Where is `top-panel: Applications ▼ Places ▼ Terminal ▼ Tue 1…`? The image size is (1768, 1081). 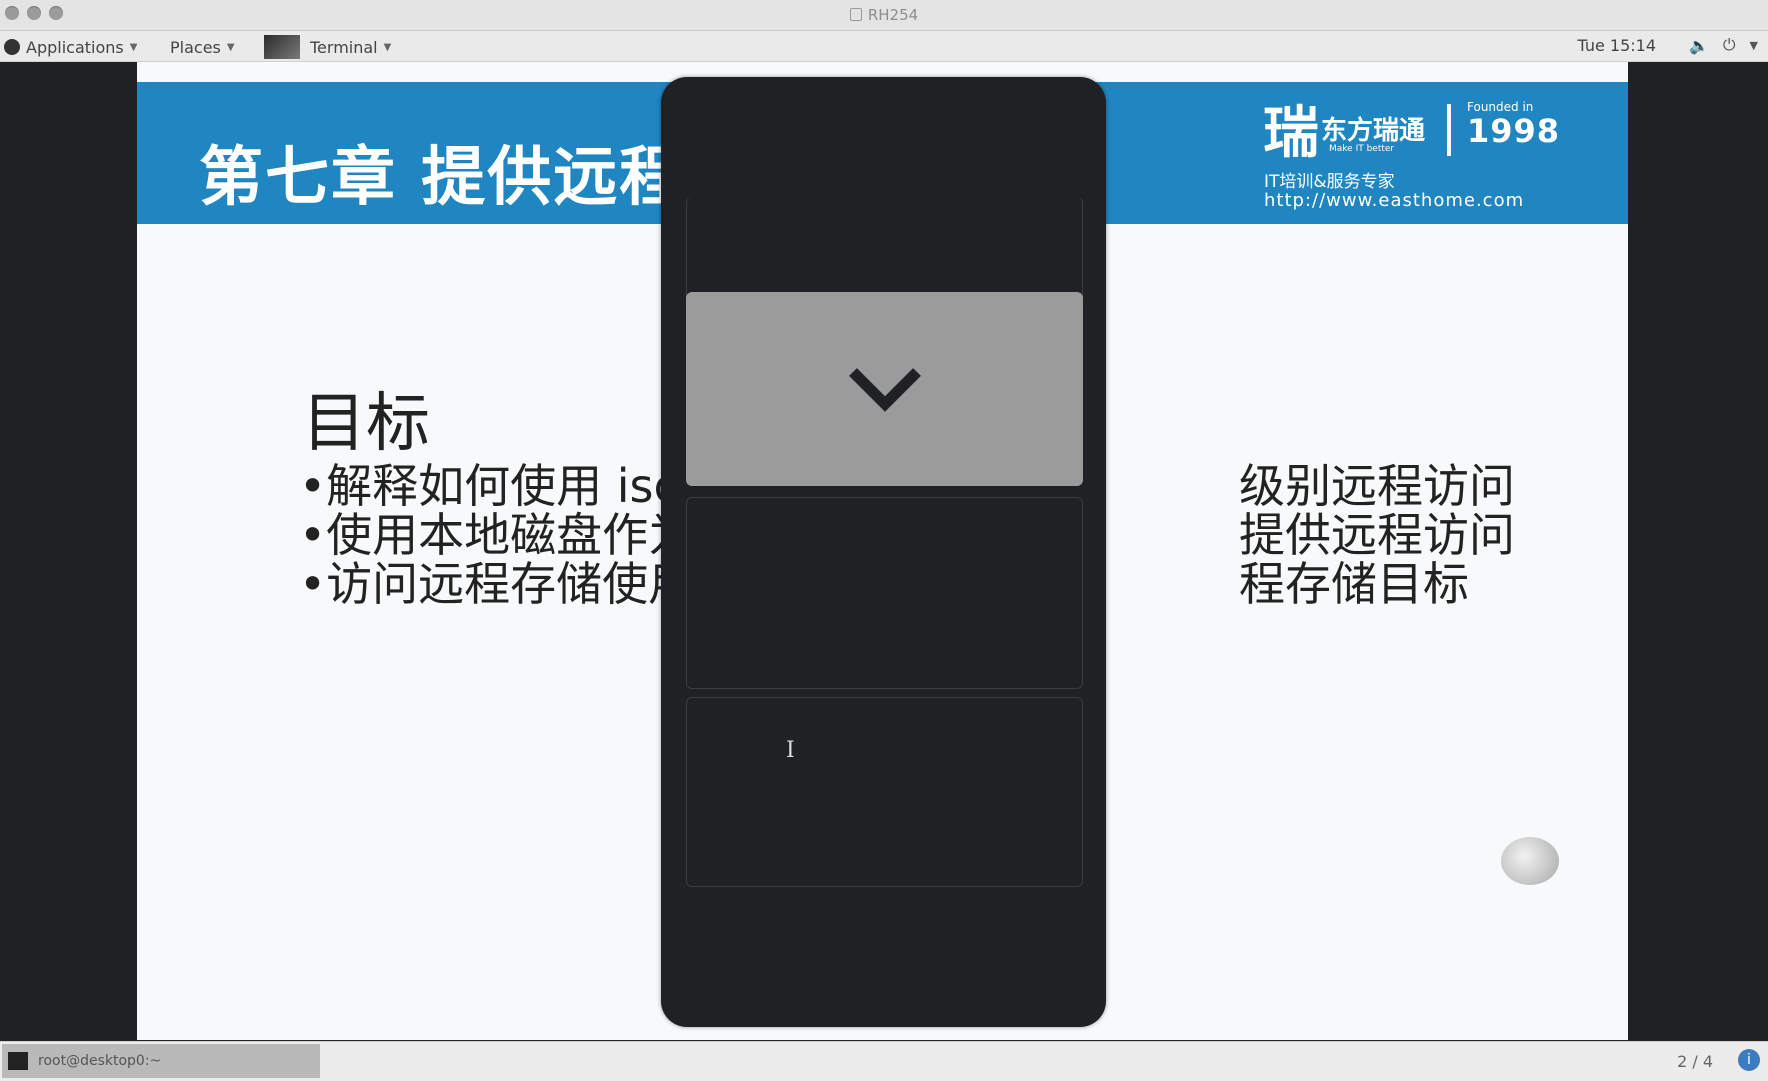 top-panel: Applications ▼ Places ▼ Terminal ▼ Tue 1… is located at coordinates (884, 46).